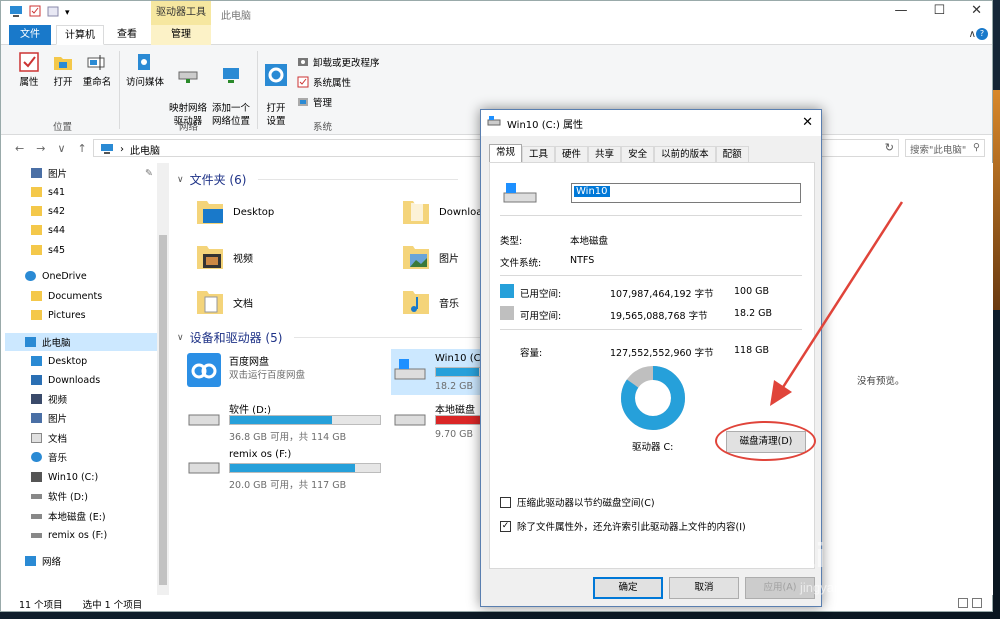 The width and height of the screenshot is (1000, 619). What do you see at coordinates (314, 102) in the screenshot?
I see `manage-button: 管理` at bounding box center [314, 102].